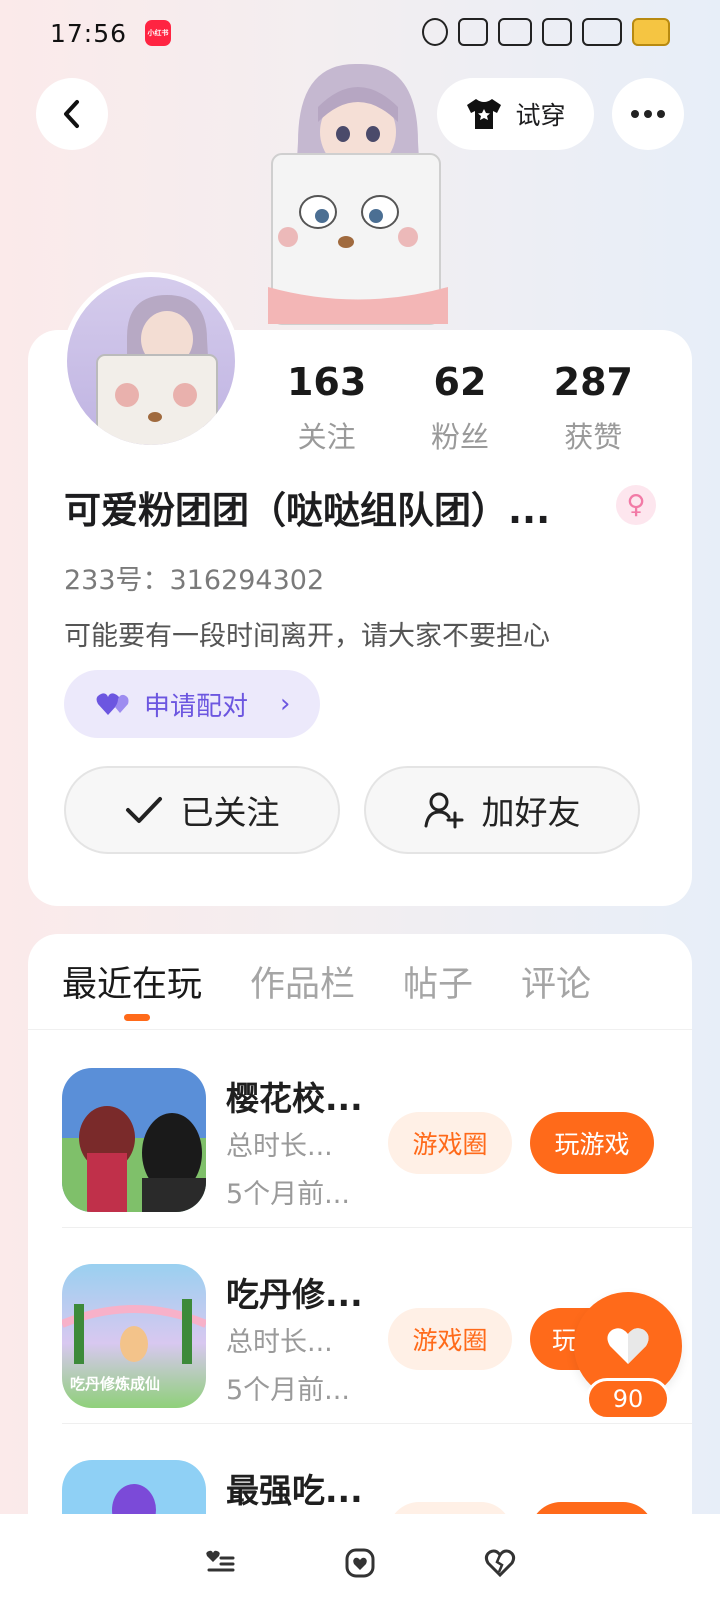  Describe the element at coordinates (196, 706) in the screenshot. I see `request-pair-label: 申请配对` at that location.